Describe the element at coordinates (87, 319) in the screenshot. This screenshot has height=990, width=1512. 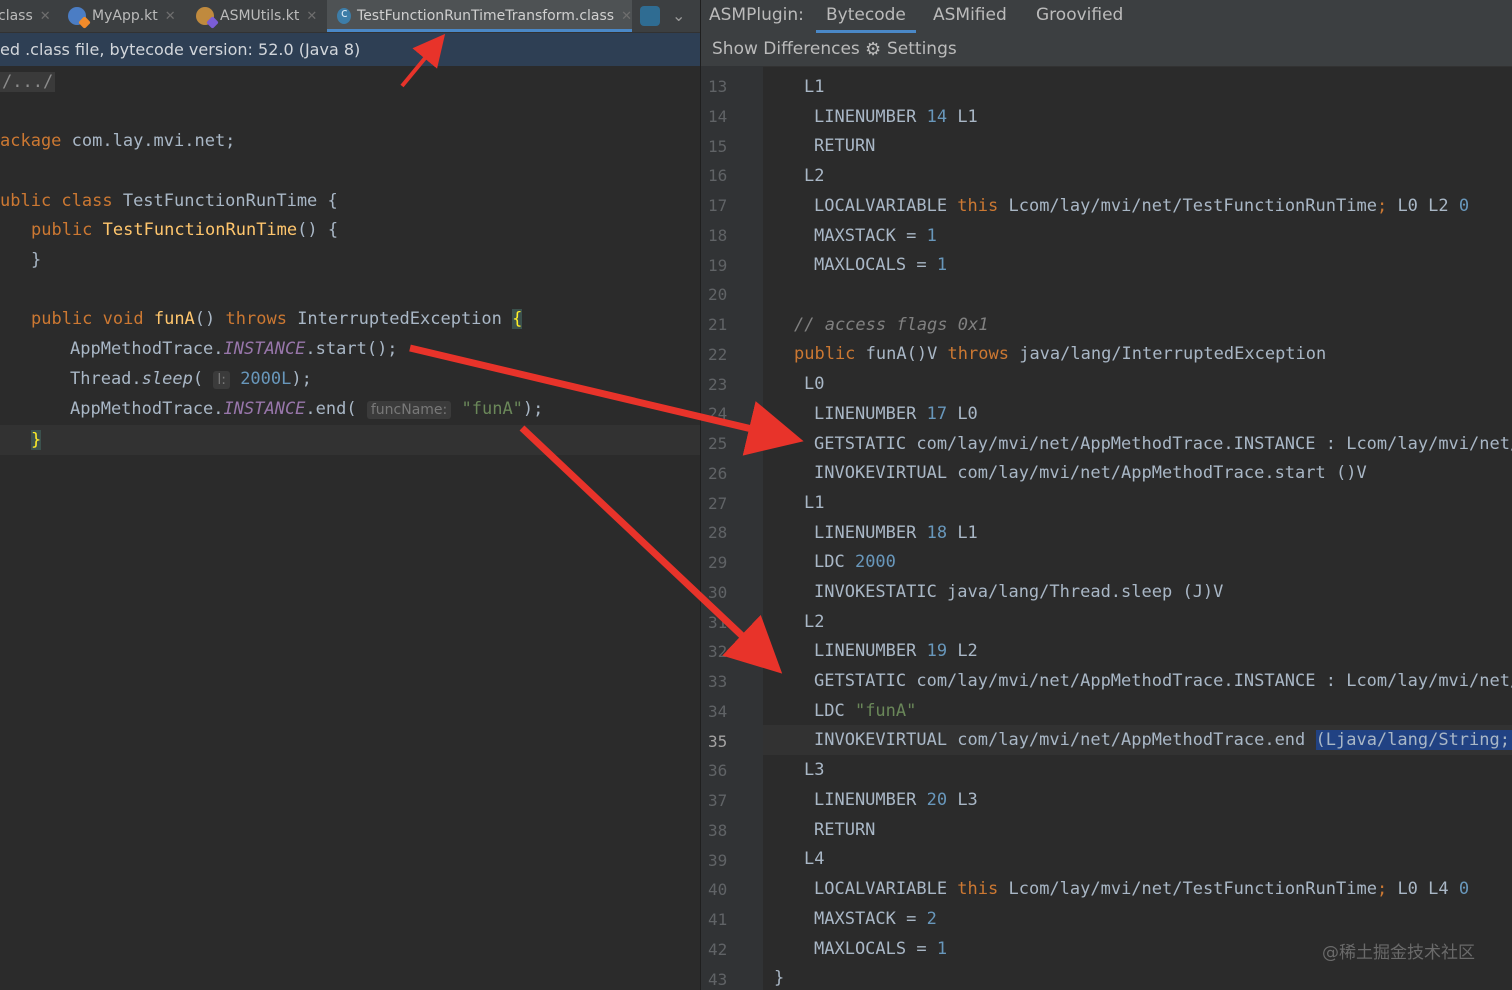
I see `keyword: public void` at that location.